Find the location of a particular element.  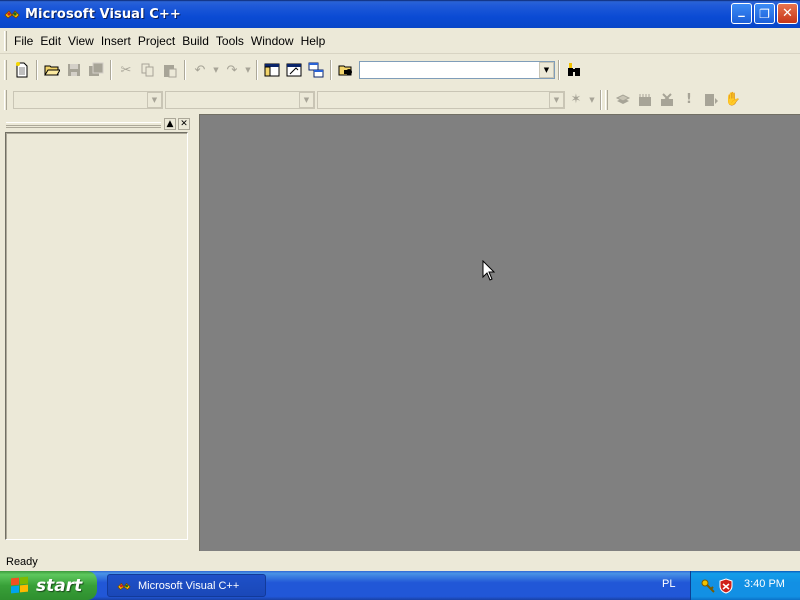

find-binoculars-icon is located at coordinates (574, 70).